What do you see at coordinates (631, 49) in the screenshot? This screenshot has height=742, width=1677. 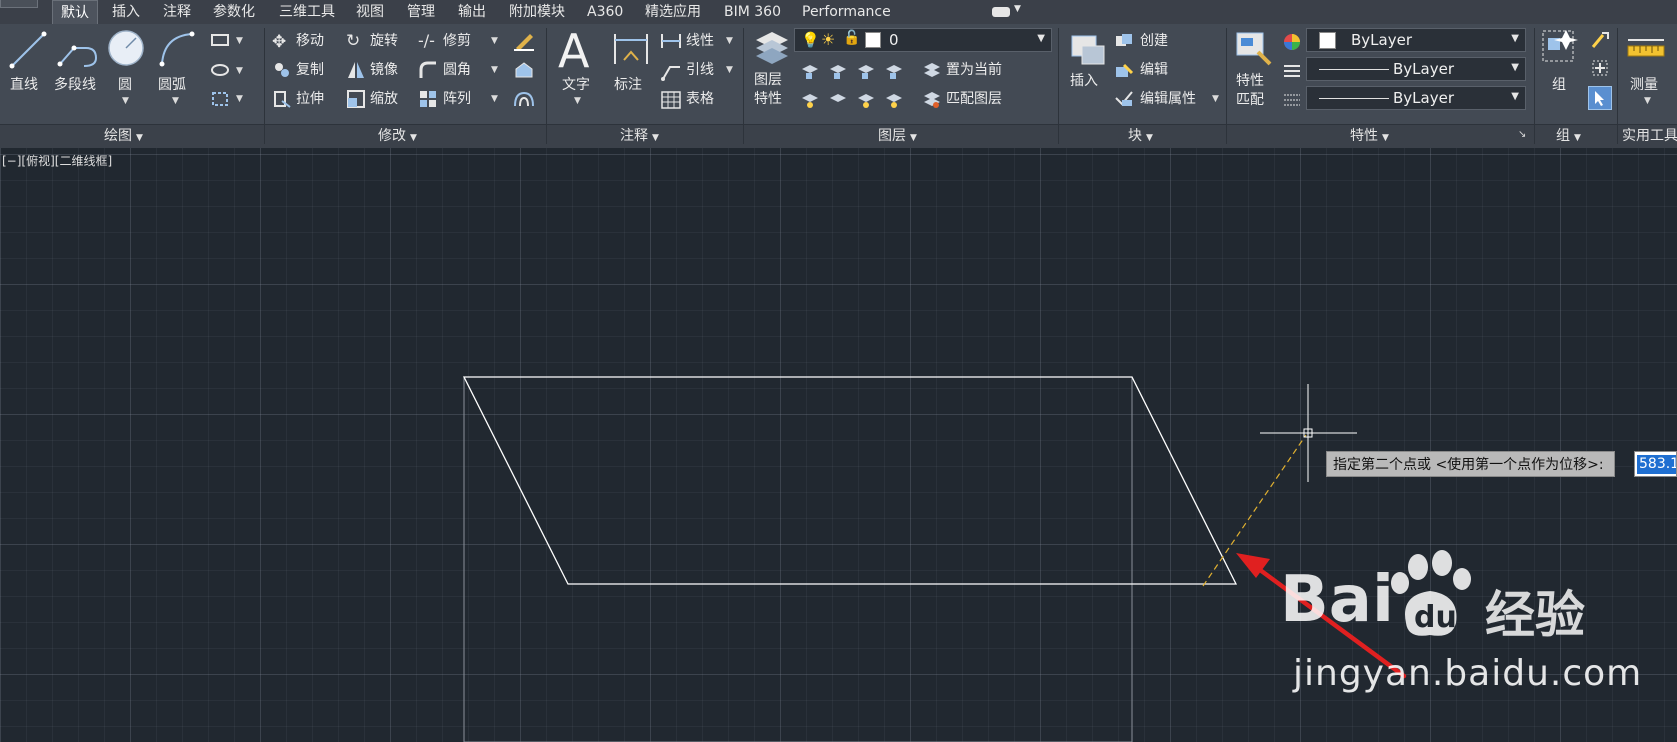 I see `dimension-icon` at bounding box center [631, 49].